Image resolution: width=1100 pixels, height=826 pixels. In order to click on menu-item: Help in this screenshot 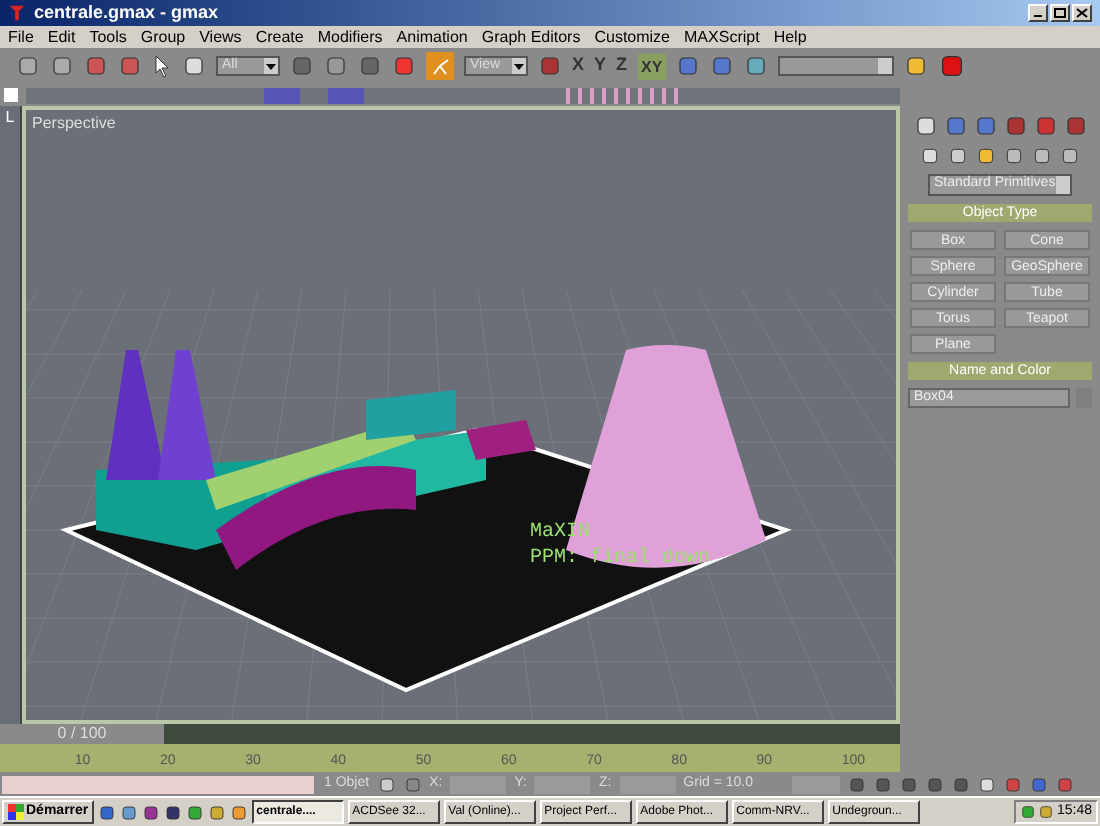, I will do `click(790, 37)`.